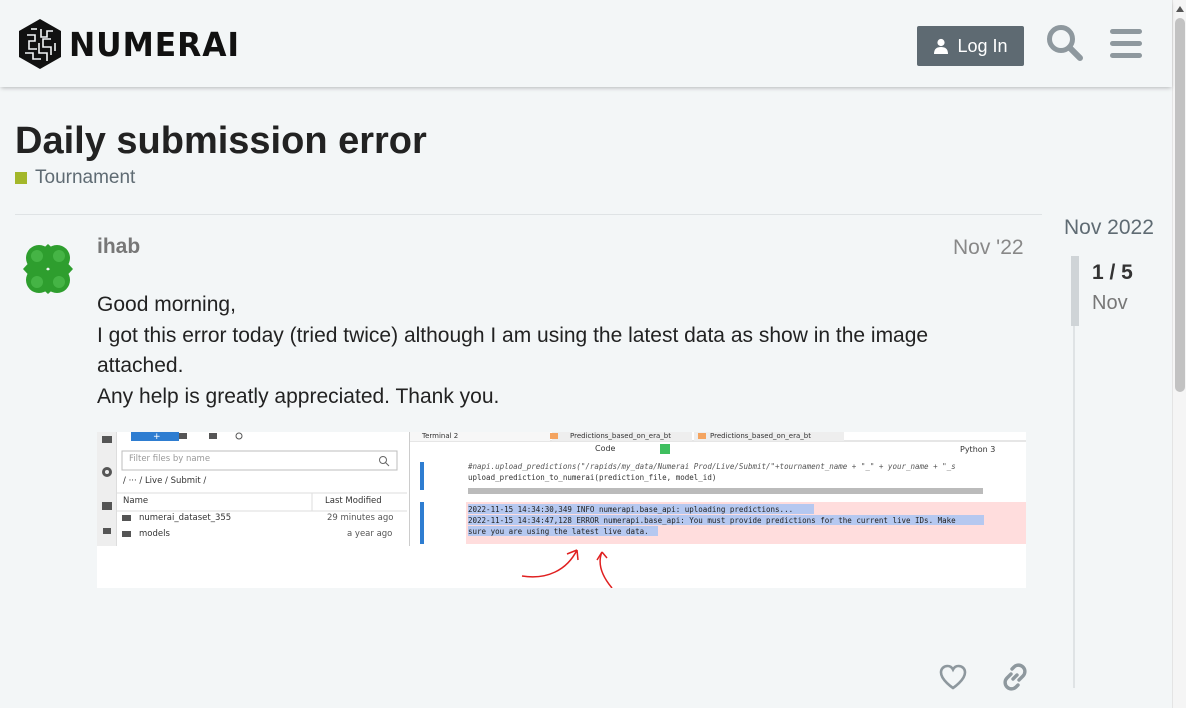 This screenshot has width=1186, height=708. What do you see at coordinates (418, 552) in the screenshot?
I see `arrow-annotation-icon` at bounding box center [418, 552].